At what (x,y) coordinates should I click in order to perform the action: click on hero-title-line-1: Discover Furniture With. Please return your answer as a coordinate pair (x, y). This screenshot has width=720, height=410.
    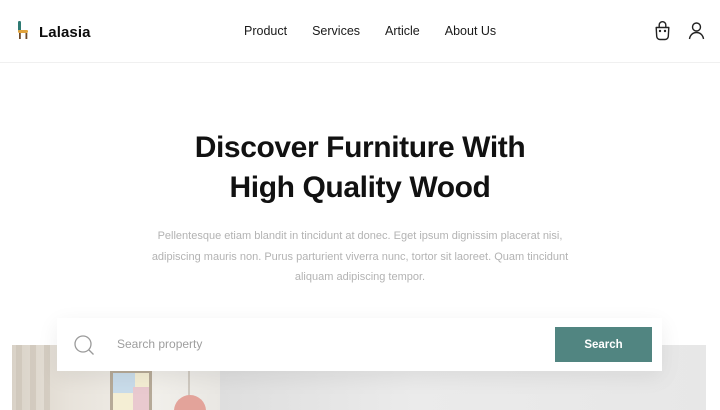
    Looking at the image, I should click on (360, 147).